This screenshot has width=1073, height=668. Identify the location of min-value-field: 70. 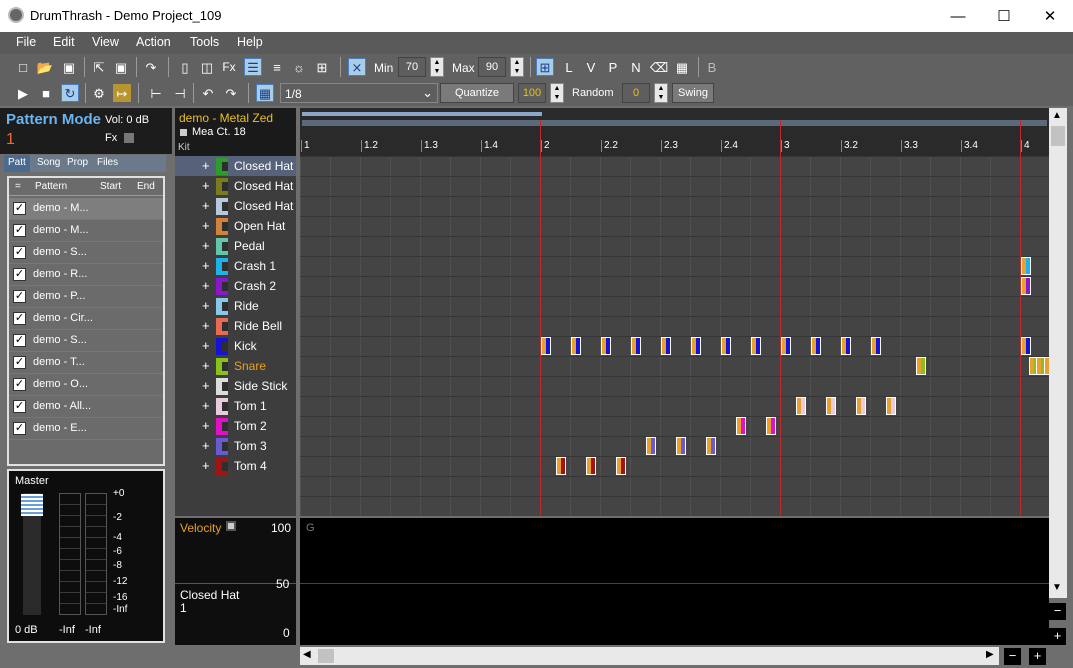
(412, 67).